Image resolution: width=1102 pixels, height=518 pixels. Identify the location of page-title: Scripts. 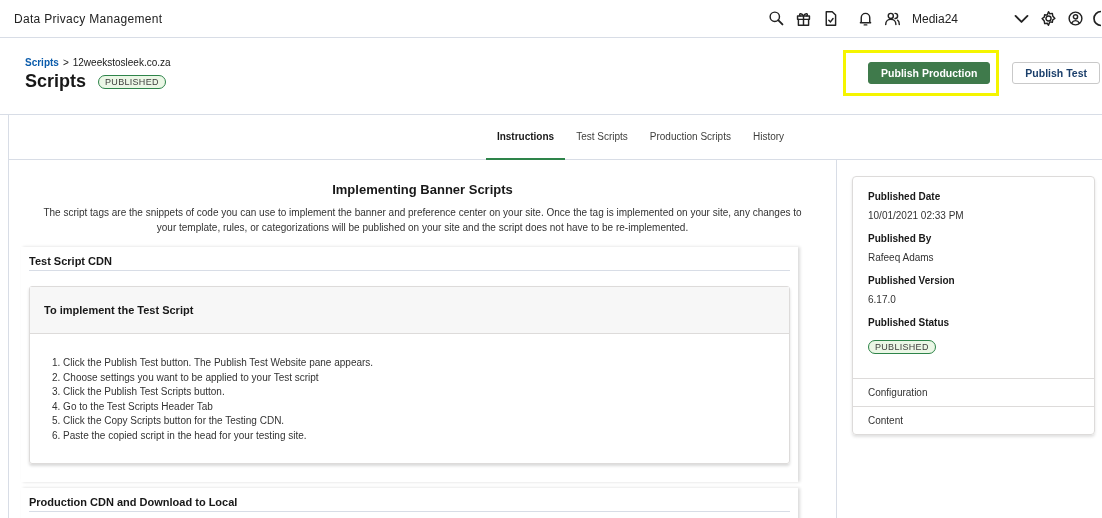
(56, 81).